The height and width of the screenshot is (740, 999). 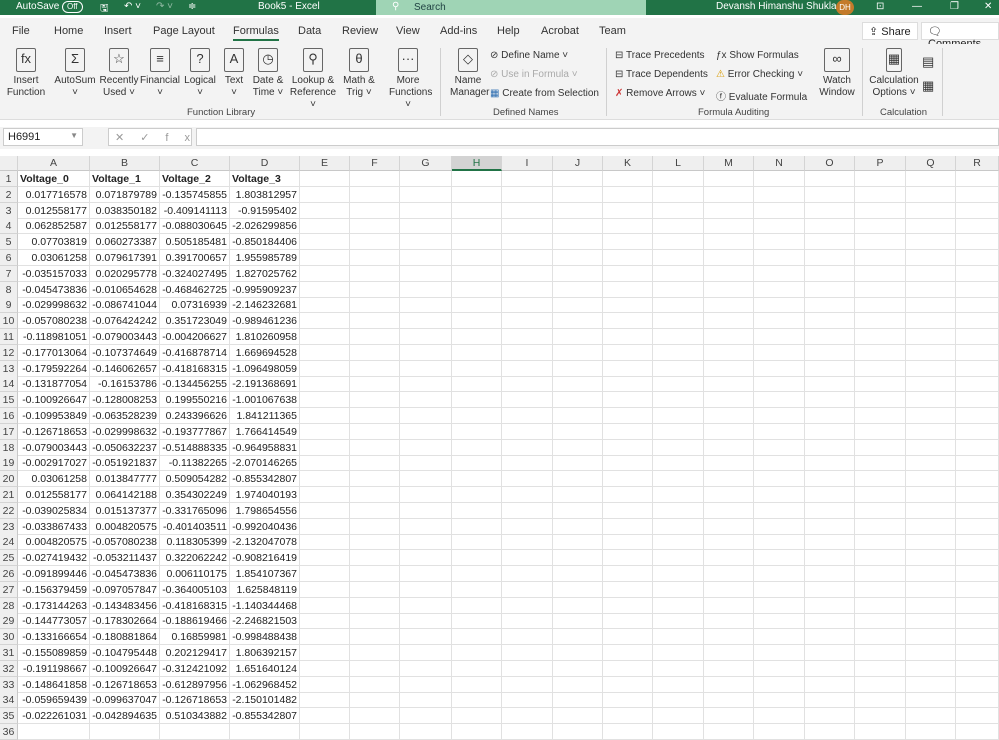 What do you see at coordinates (408, 31) in the screenshot?
I see `tab-view: View` at bounding box center [408, 31].